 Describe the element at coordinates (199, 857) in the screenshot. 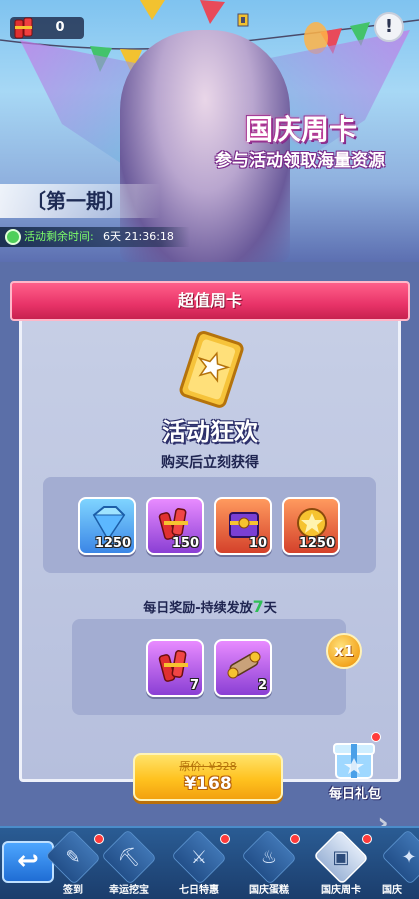

I see `swords-icon: ⚔` at that location.